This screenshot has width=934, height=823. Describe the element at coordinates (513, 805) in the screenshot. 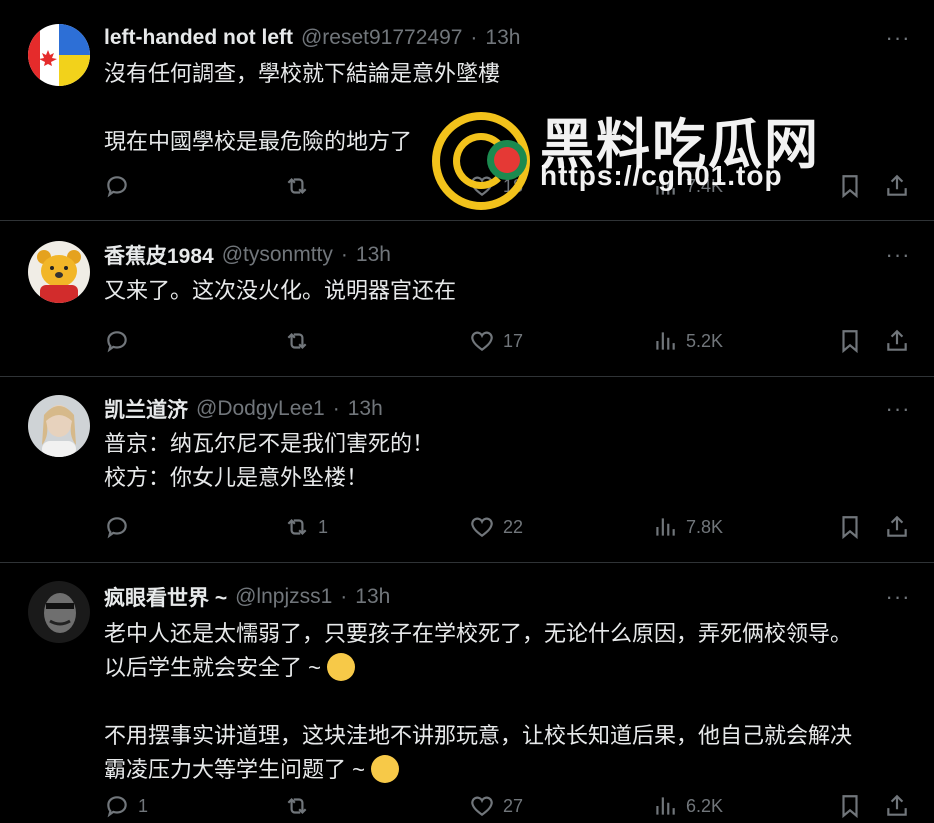

I see `like-count: 27` at that location.